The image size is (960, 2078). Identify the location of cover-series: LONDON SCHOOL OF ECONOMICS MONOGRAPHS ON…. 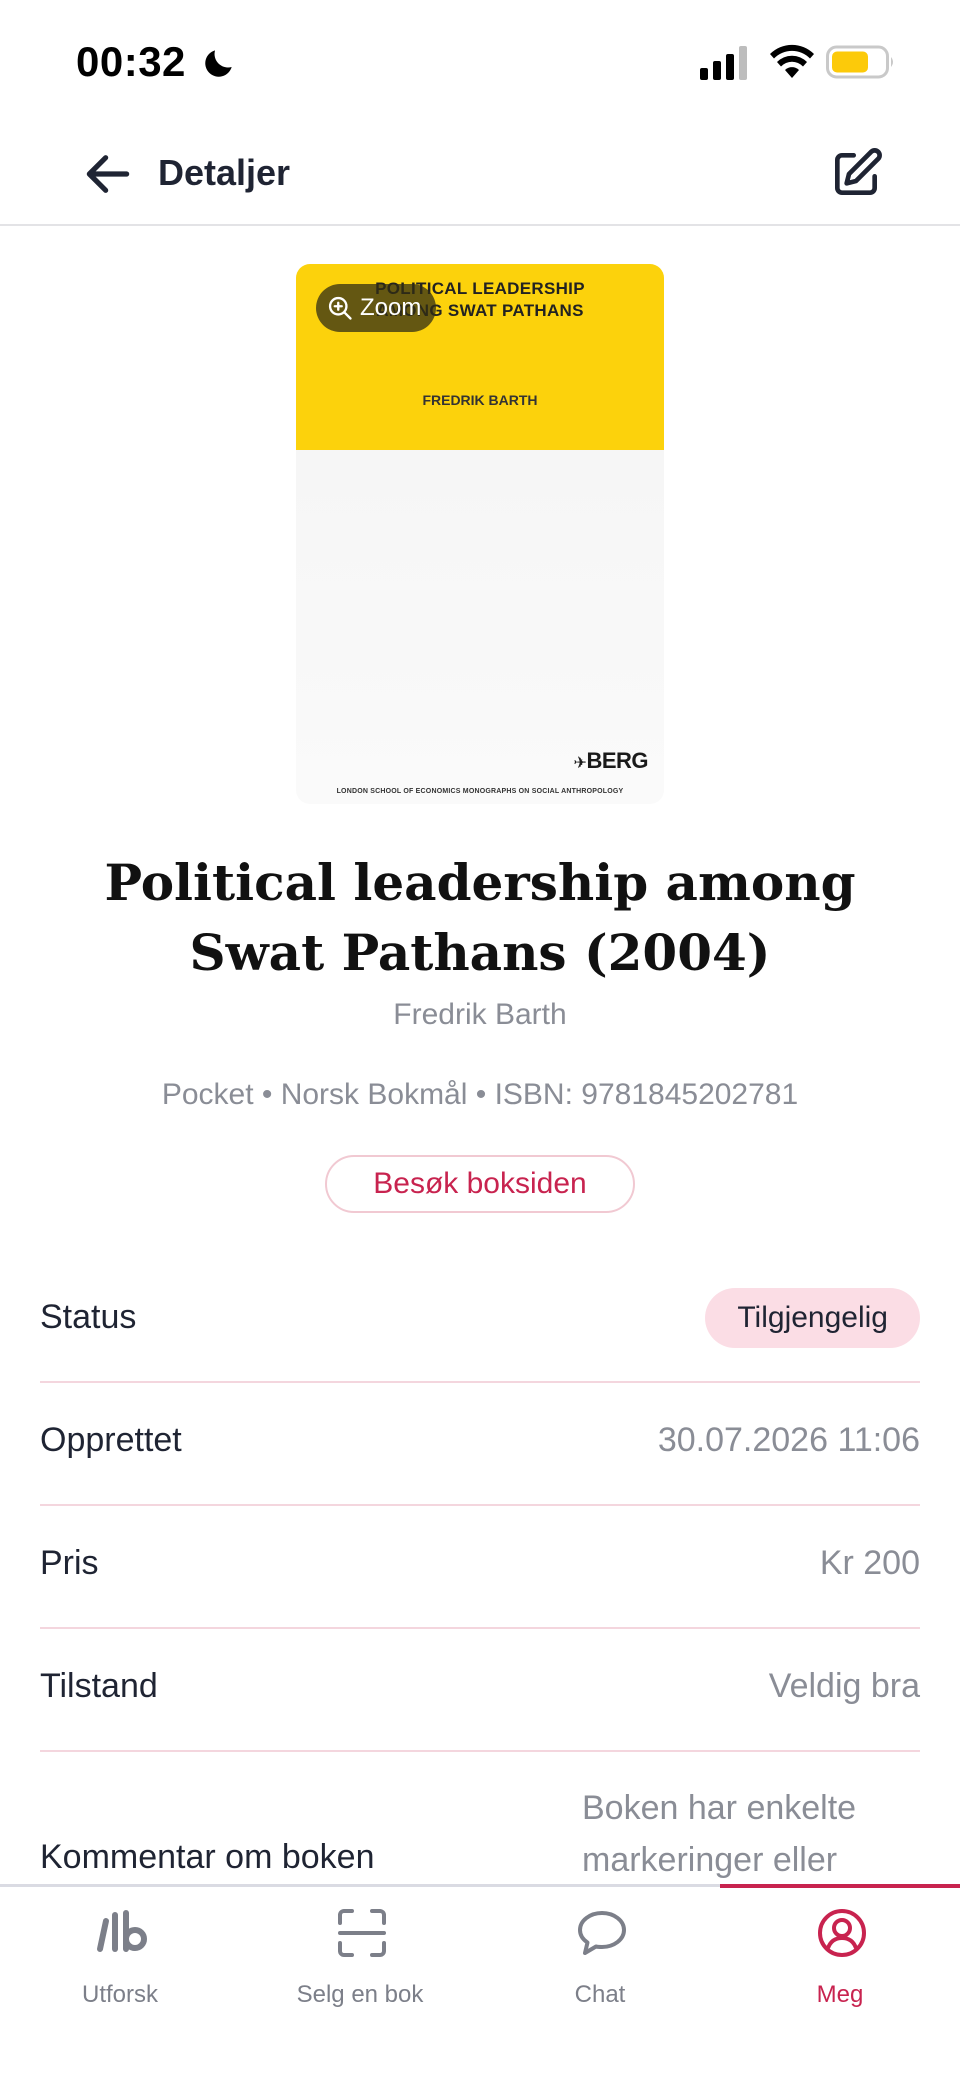
(480, 791).